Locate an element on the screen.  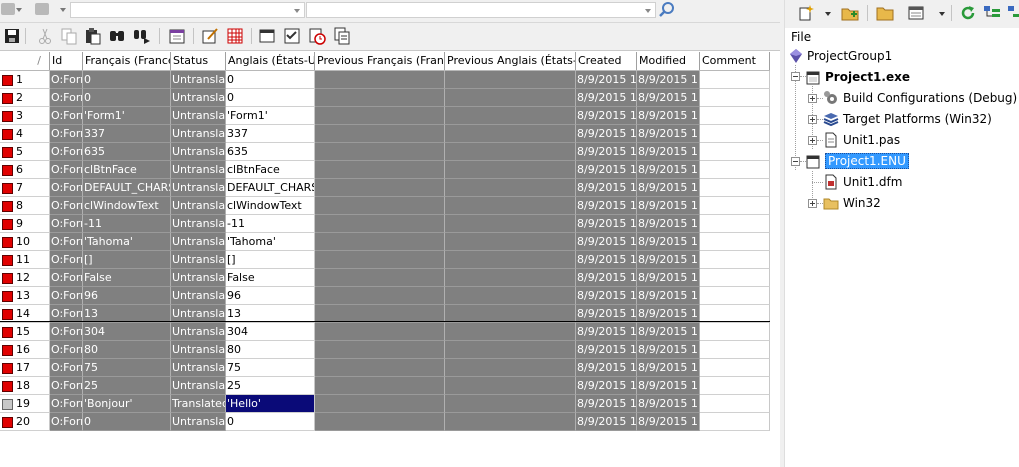
row-header: 12 is located at coordinates (25, 278).